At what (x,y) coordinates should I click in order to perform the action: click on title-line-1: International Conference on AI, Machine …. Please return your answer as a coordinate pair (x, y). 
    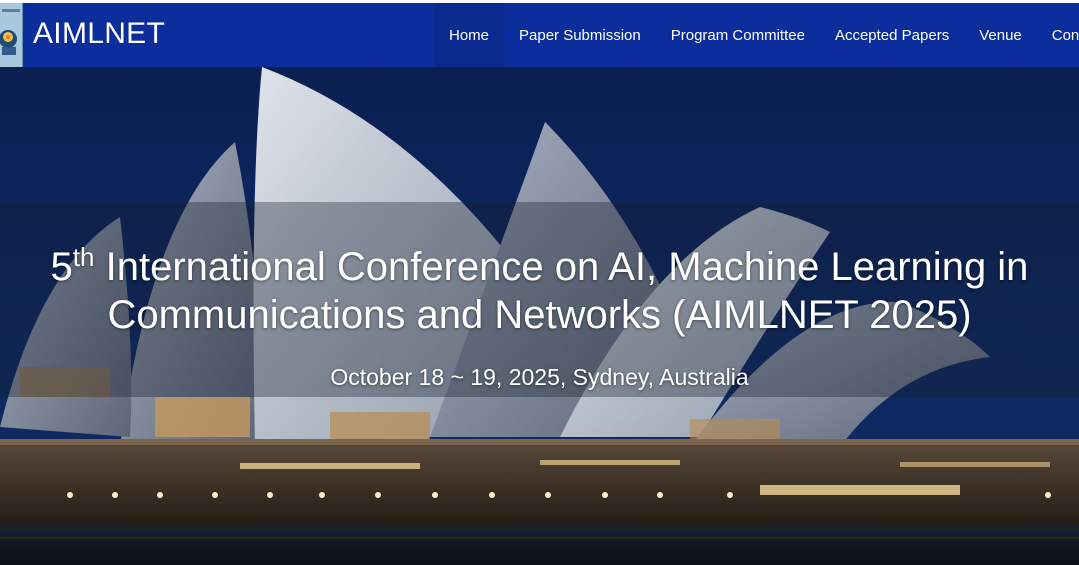
    Looking at the image, I should click on (561, 267).